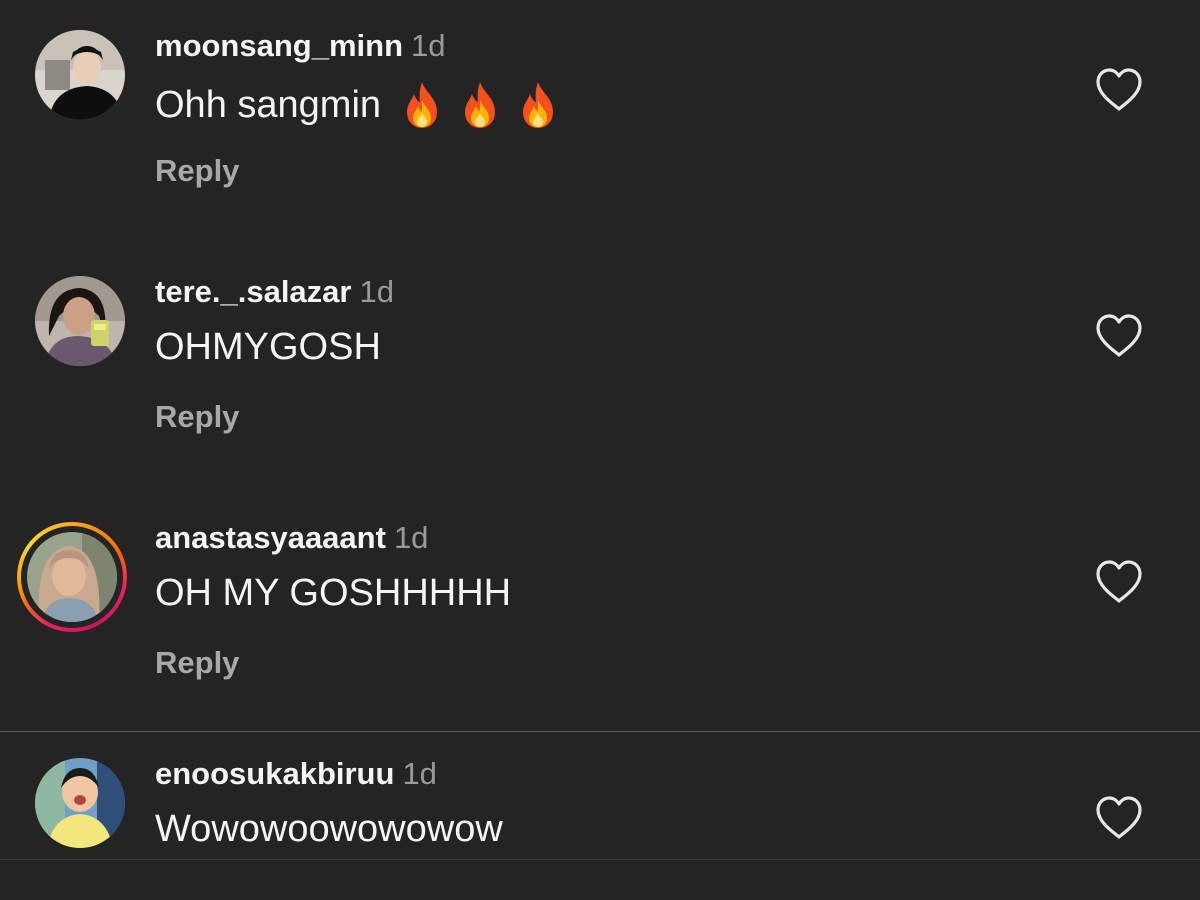 The image size is (1200, 900). I want to click on username-link: moonsang_minn, so click(279, 45).